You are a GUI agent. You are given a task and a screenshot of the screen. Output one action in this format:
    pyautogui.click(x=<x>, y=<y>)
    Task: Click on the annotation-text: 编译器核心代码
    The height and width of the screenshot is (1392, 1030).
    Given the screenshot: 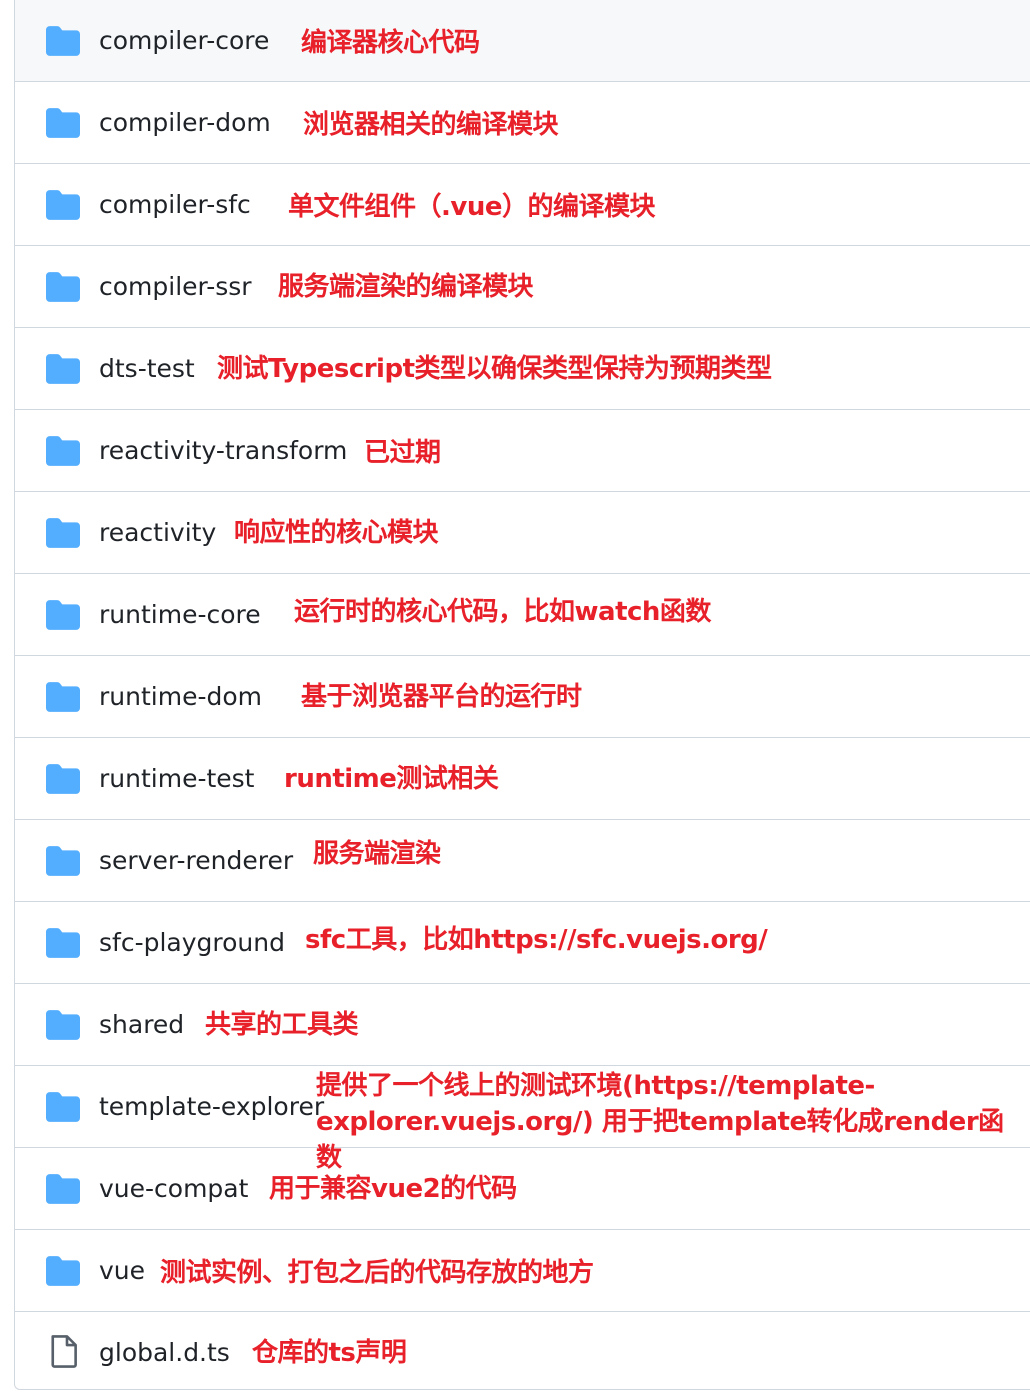 What is the action you would take?
    pyautogui.click(x=390, y=43)
    